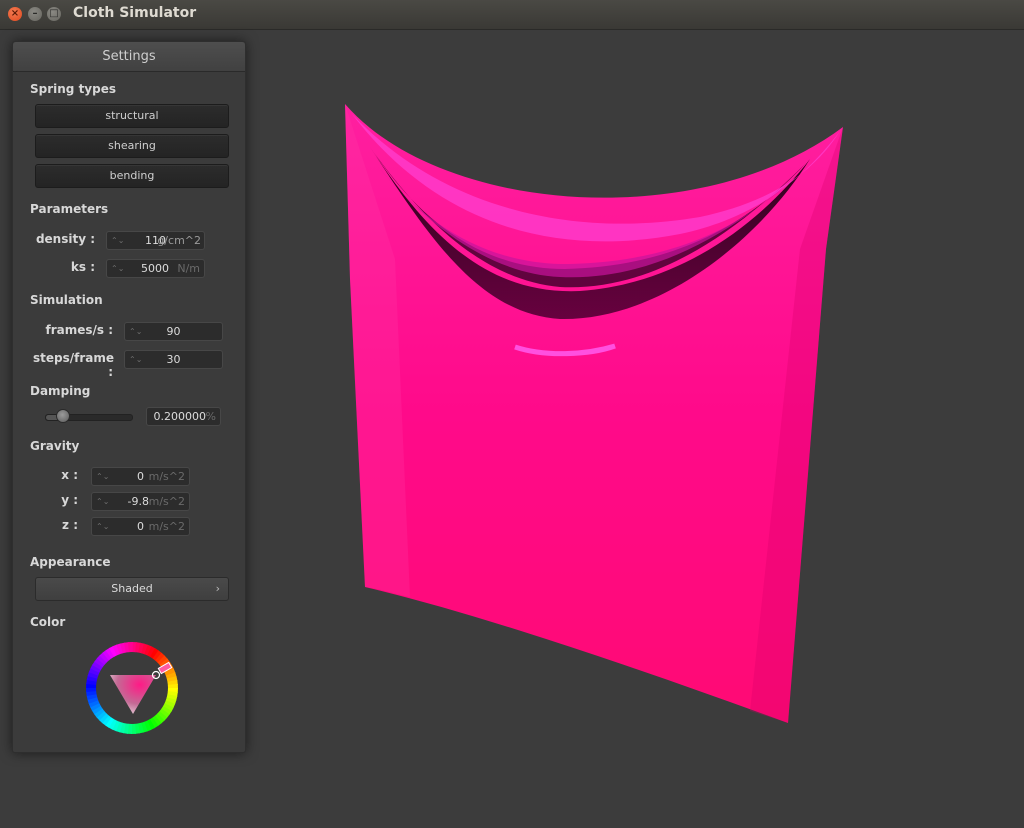 The image size is (1024, 828). Describe the element at coordinates (210, 416) in the screenshot. I see `damping-unit: %` at that location.